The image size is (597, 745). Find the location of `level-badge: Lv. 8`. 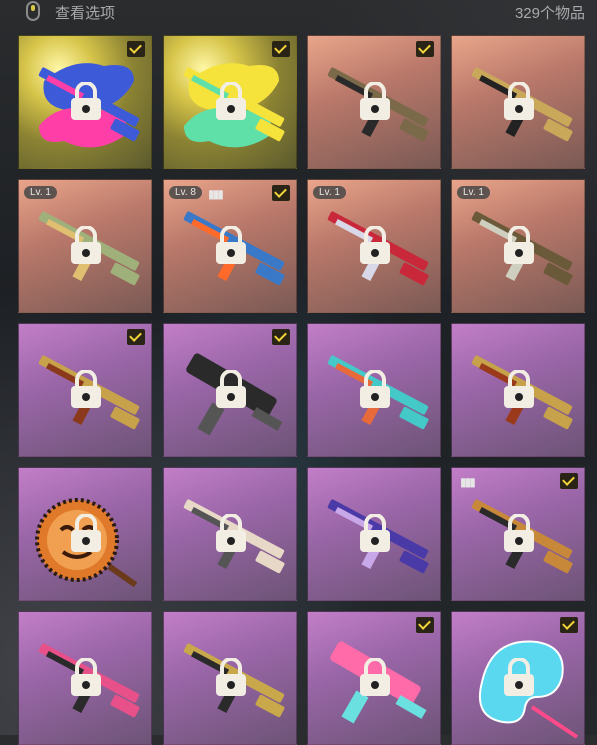

level-badge: Lv. 8 is located at coordinates (185, 192).